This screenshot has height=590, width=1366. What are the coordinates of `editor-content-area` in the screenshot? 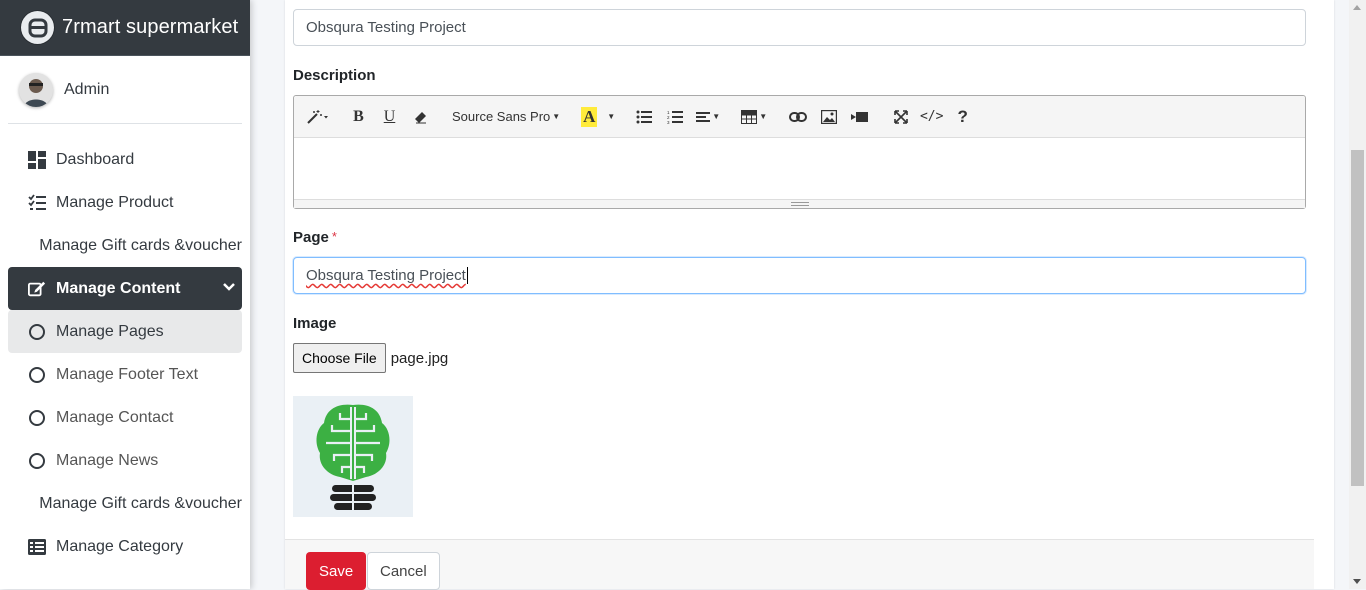 It's located at (799, 169).